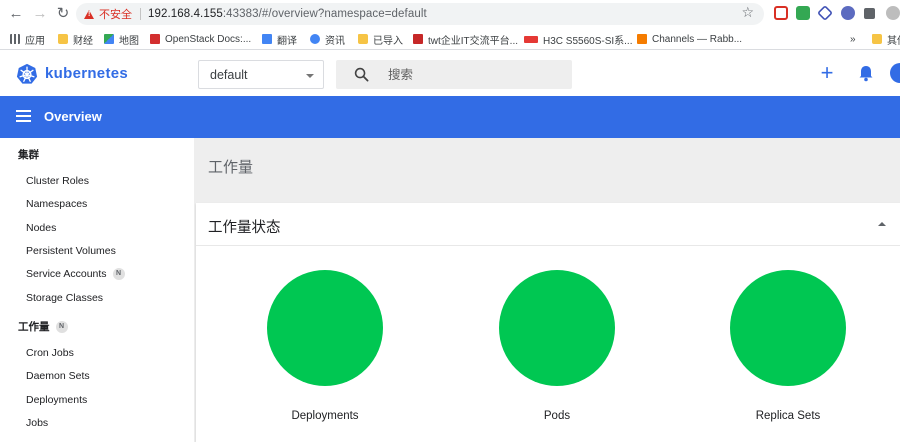  What do you see at coordinates (642, 39) in the screenshot?
I see `rabbitmq-icon` at bounding box center [642, 39].